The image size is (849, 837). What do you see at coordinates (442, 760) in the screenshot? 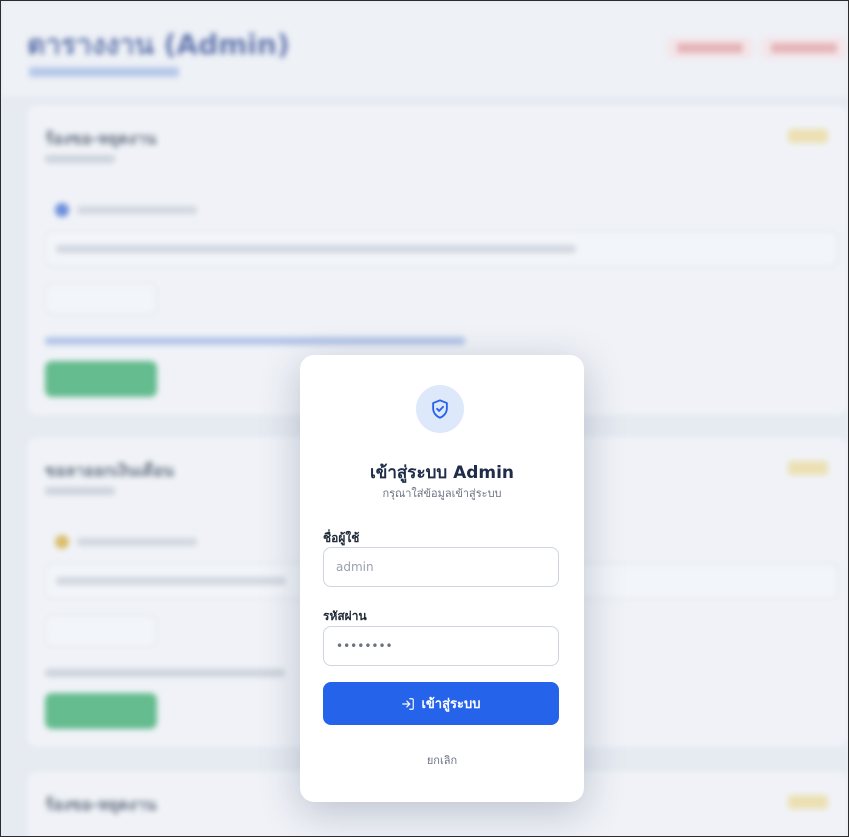
I see `cancel-button: ยกเลิก` at bounding box center [442, 760].